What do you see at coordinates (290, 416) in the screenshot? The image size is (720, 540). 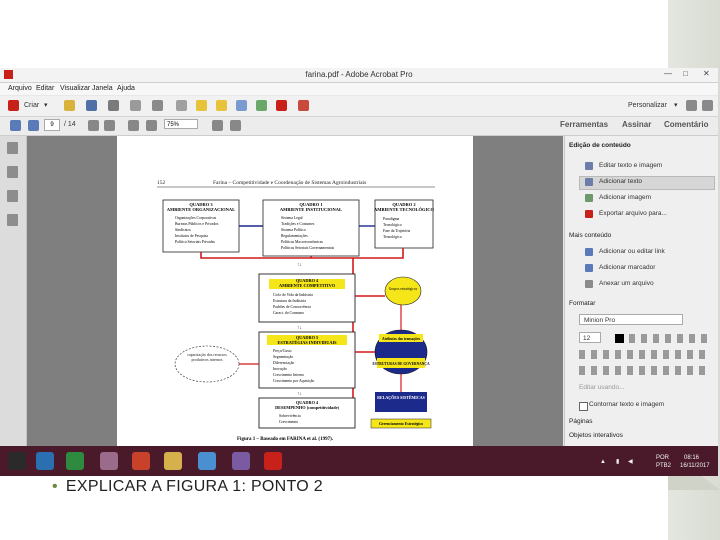 I see `quadro4b-item: Sobrevivência` at bounding box center [290, 416].